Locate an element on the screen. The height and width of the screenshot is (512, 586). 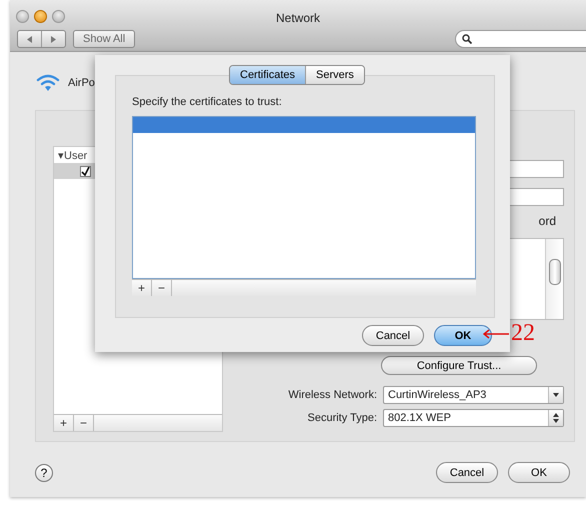
field-label: Security Type: is located at coordinates (342, 418).